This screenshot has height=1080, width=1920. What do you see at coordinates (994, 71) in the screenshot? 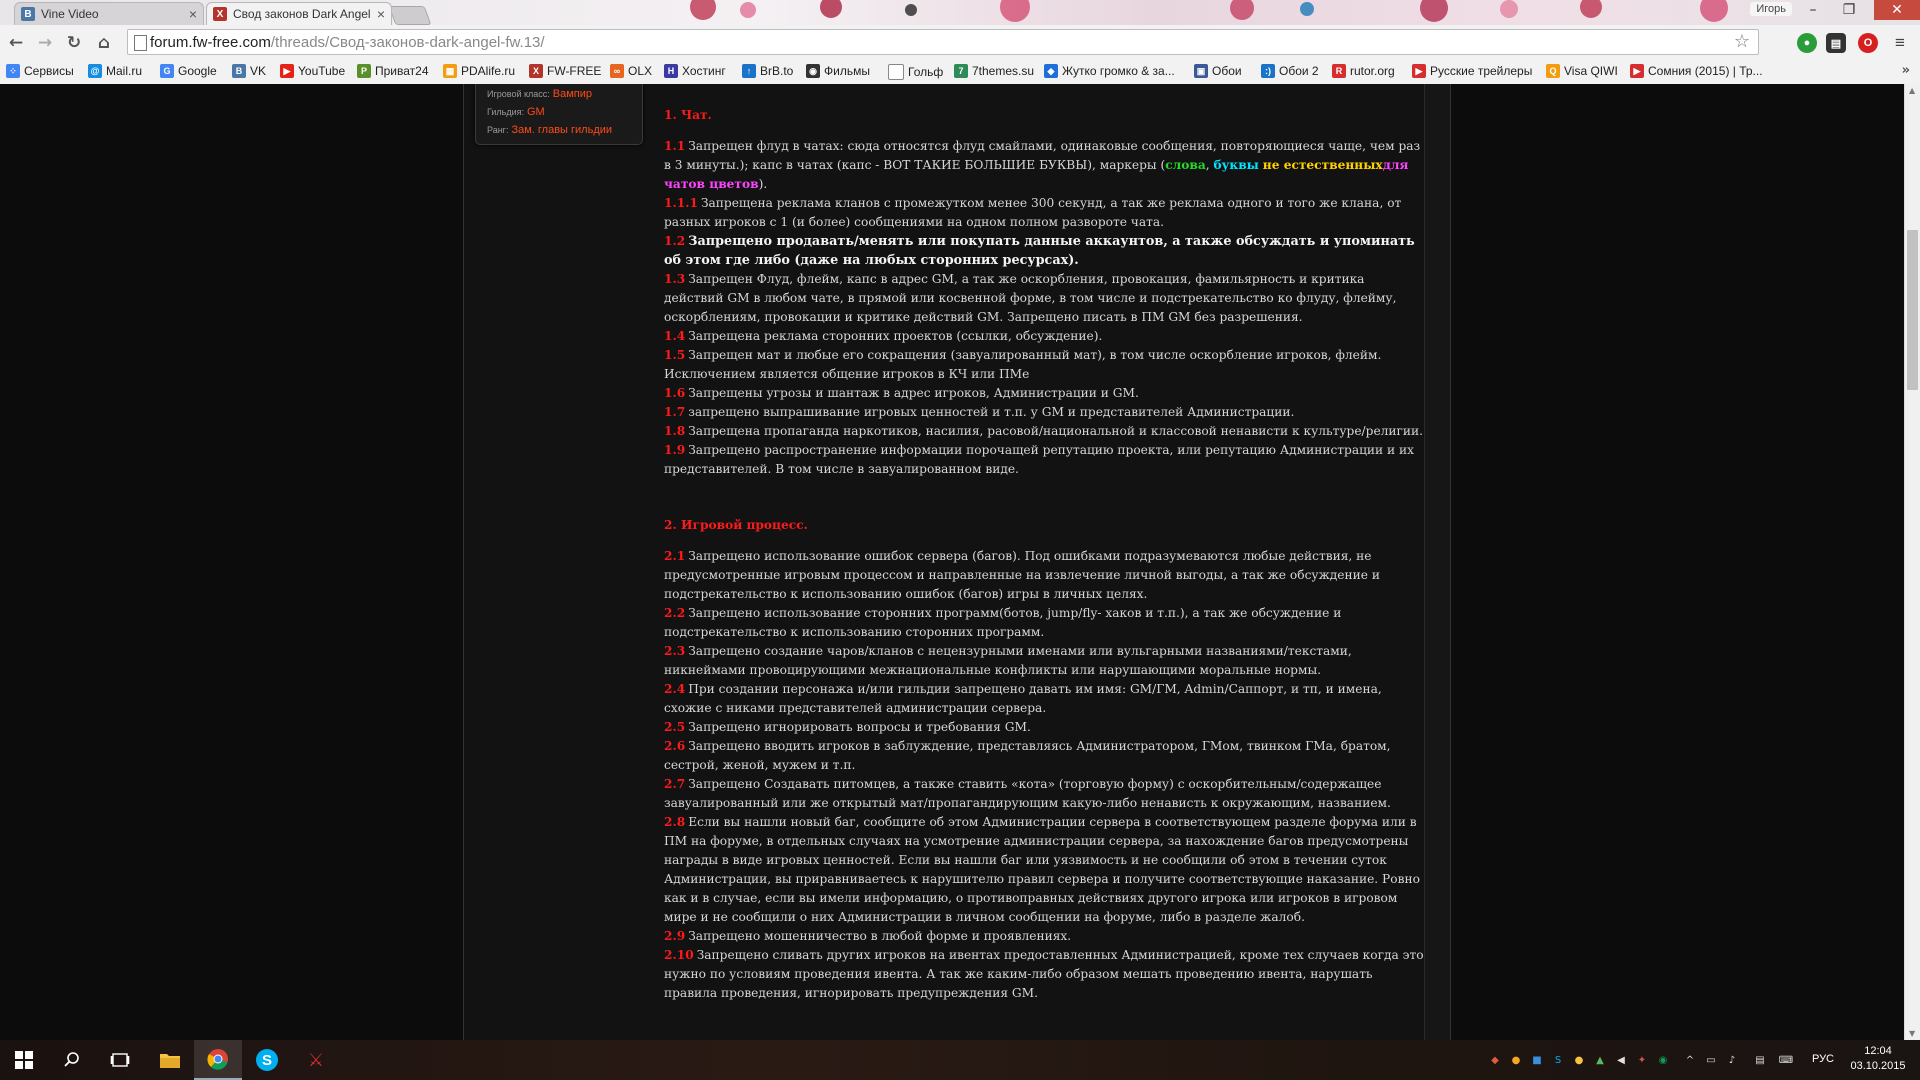
I see `bookmark-7themes: 7 7themes.su` at bounding box center [994, 71].